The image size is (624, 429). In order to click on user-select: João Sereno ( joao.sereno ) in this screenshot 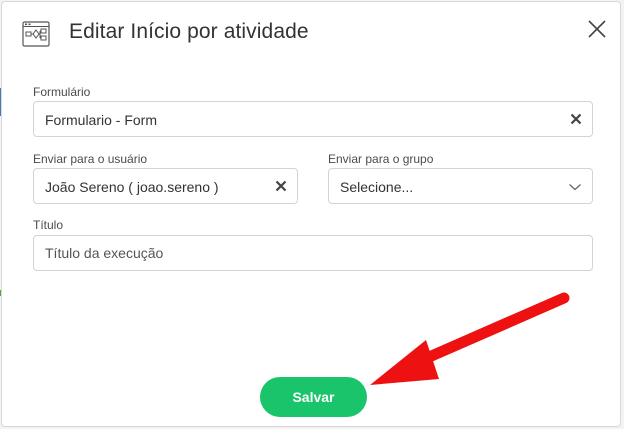, I will do `click(165, 186)`.